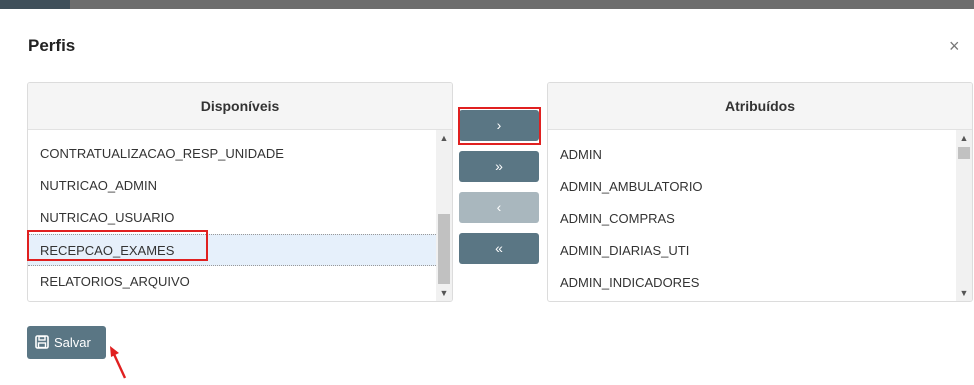 Image resolution: width=974 pixels, height=385 pixels. I want to click on save-button: Salvar, so click(66, 342).